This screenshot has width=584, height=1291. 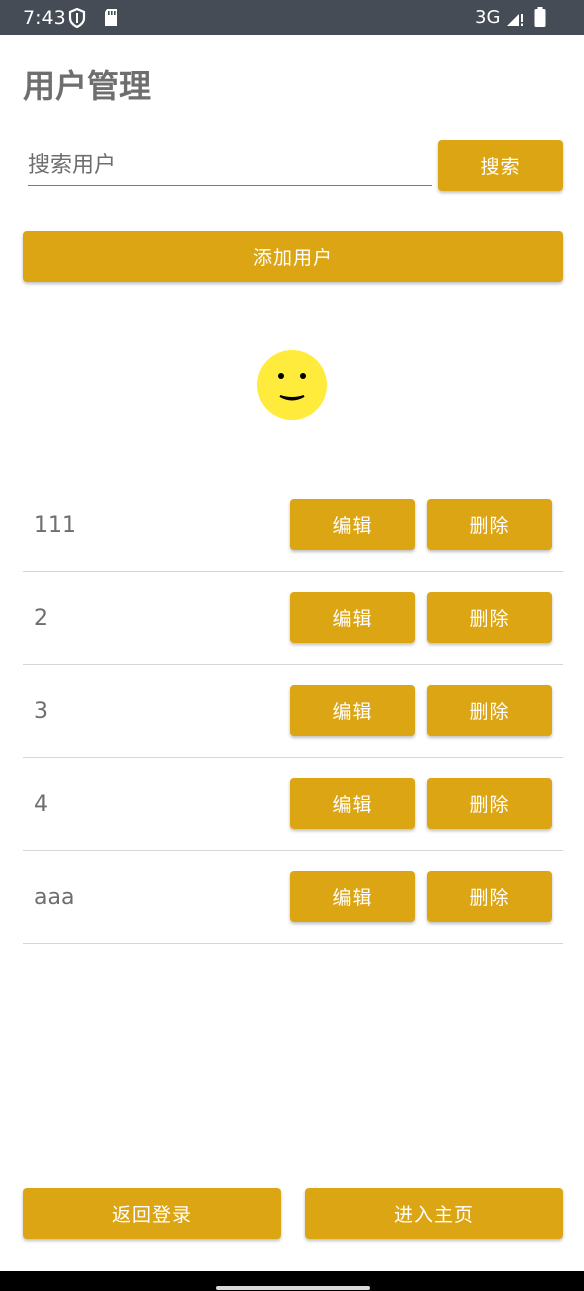 What do you see at coordinates (44, 18) in the screenshot?
I see `status-time: 7:43` at bounding box center [44, 18].